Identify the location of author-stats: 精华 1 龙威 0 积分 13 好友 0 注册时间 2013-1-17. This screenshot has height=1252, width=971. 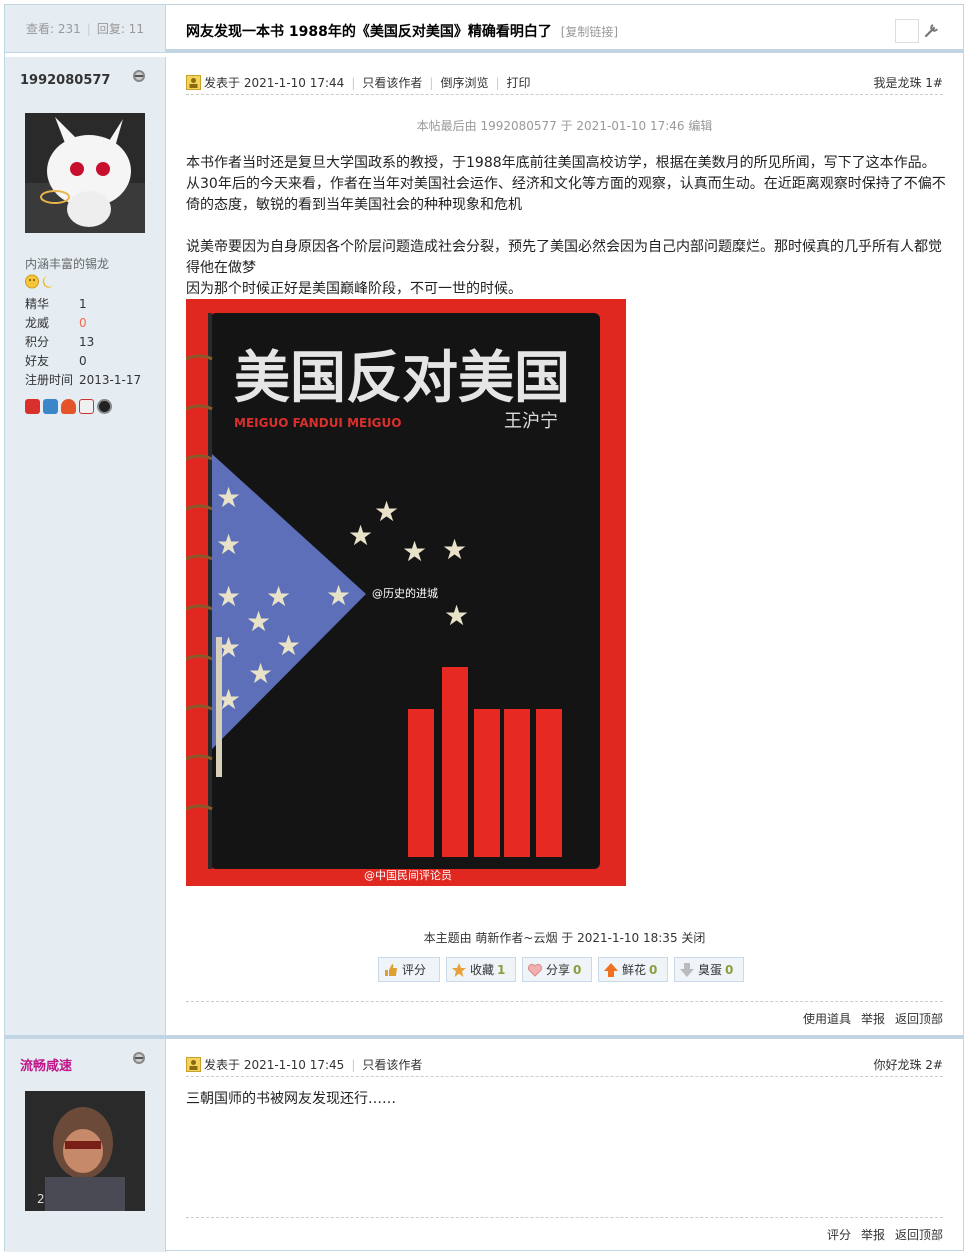
(83, 342).